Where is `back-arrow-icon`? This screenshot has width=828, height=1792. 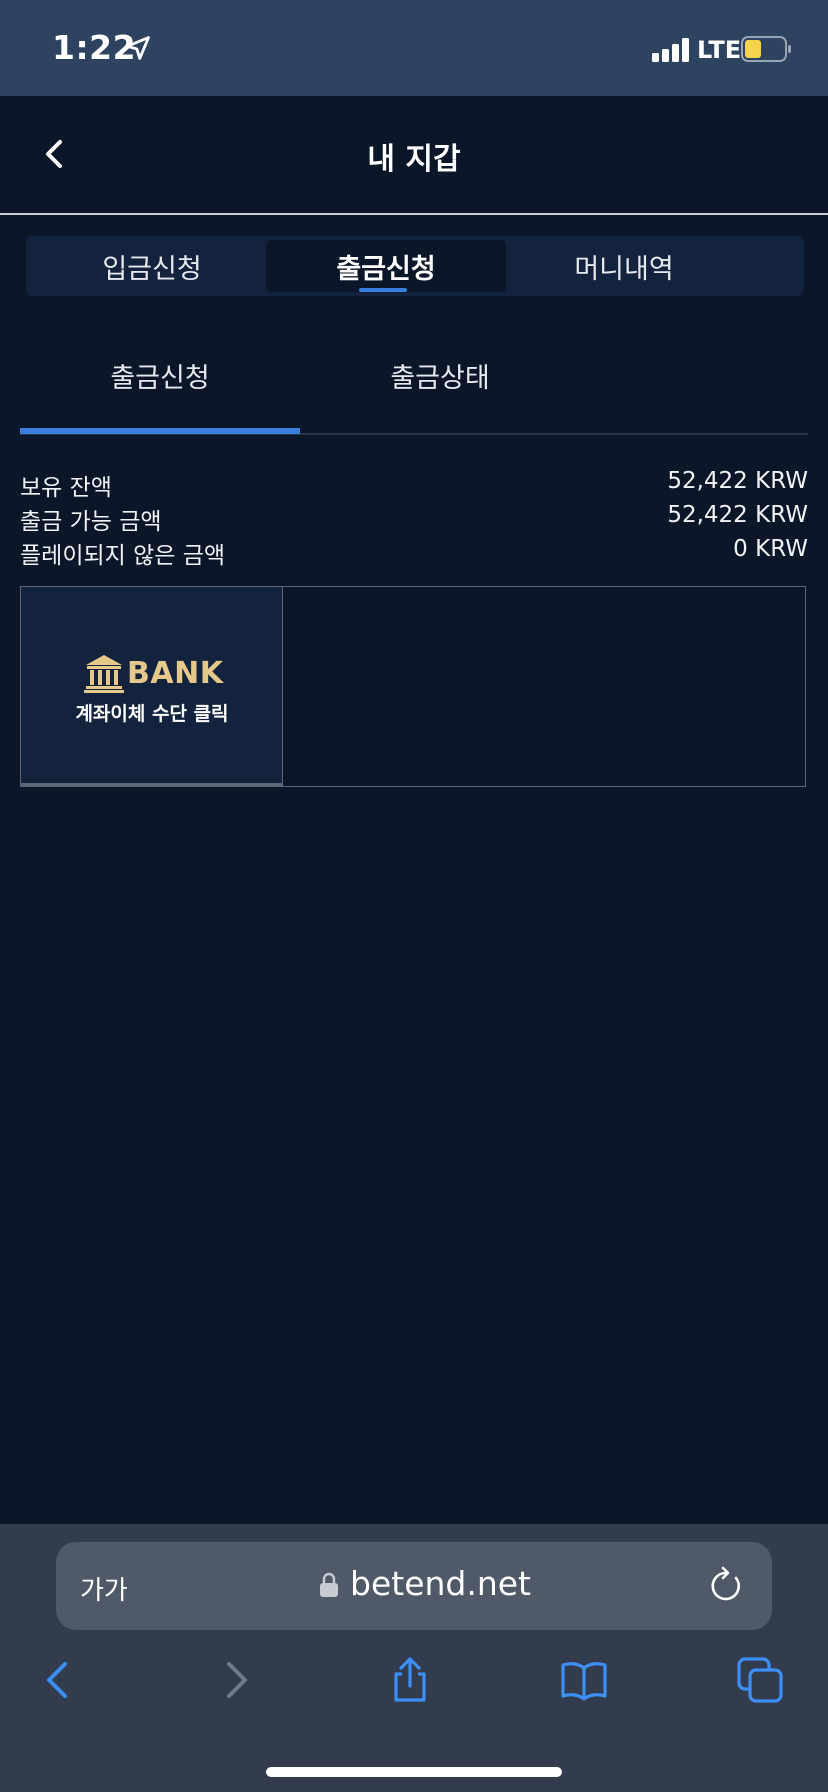 back-arrow-icon is located at coordinates (58, 1680).